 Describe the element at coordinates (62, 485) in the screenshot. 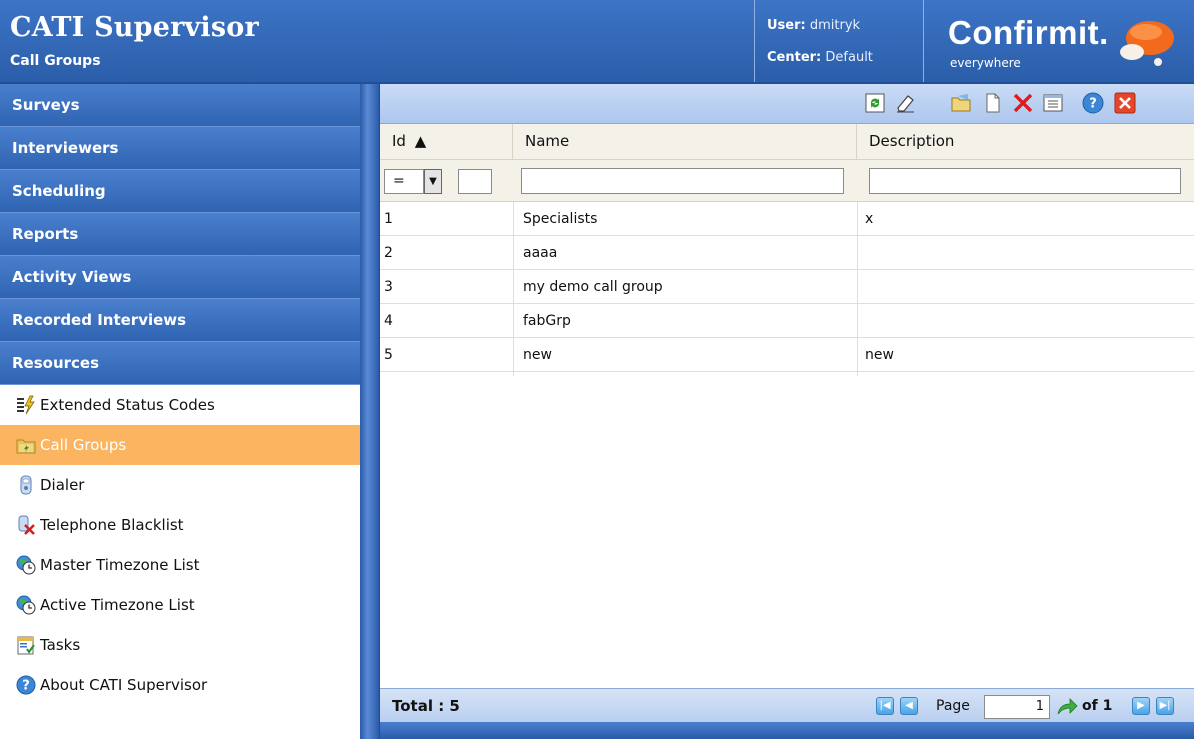

I see `sidebar-item-label: Dialer` at that location.